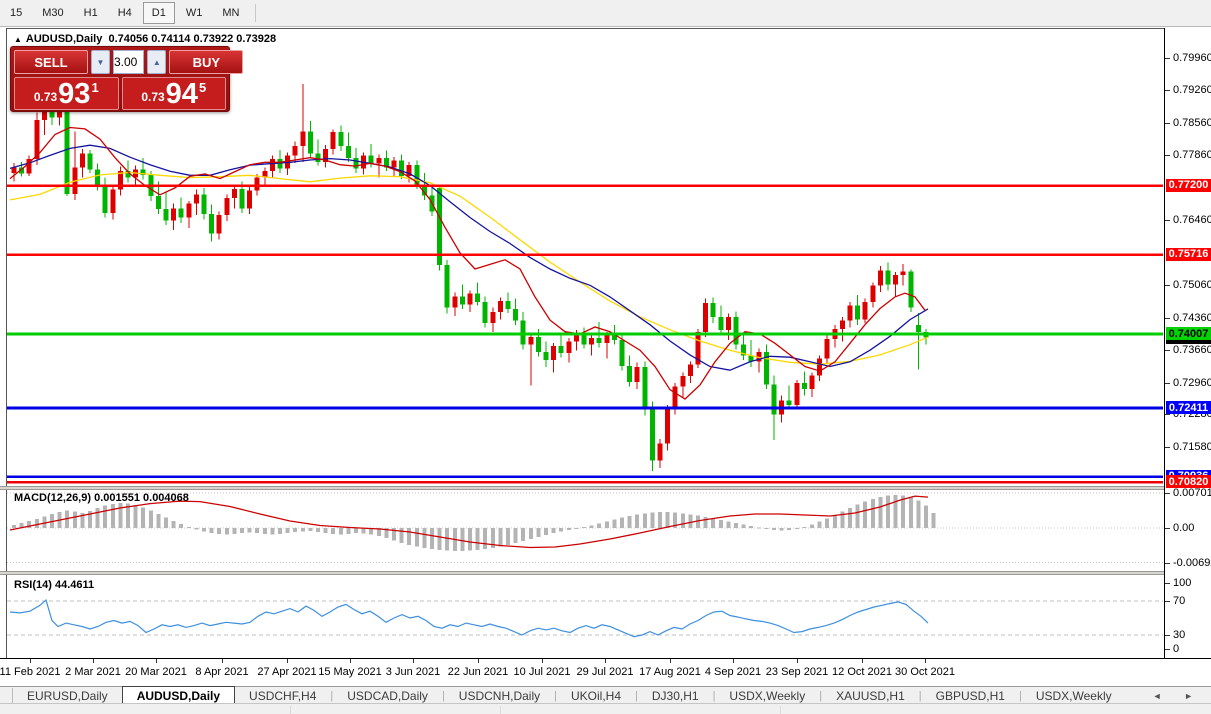 This screenshot has width=1211, height=714. Describe the element at coordinates (1188, 254) in the screenshot. I see `price-badge-resistance-2: 0.75716` at that location.